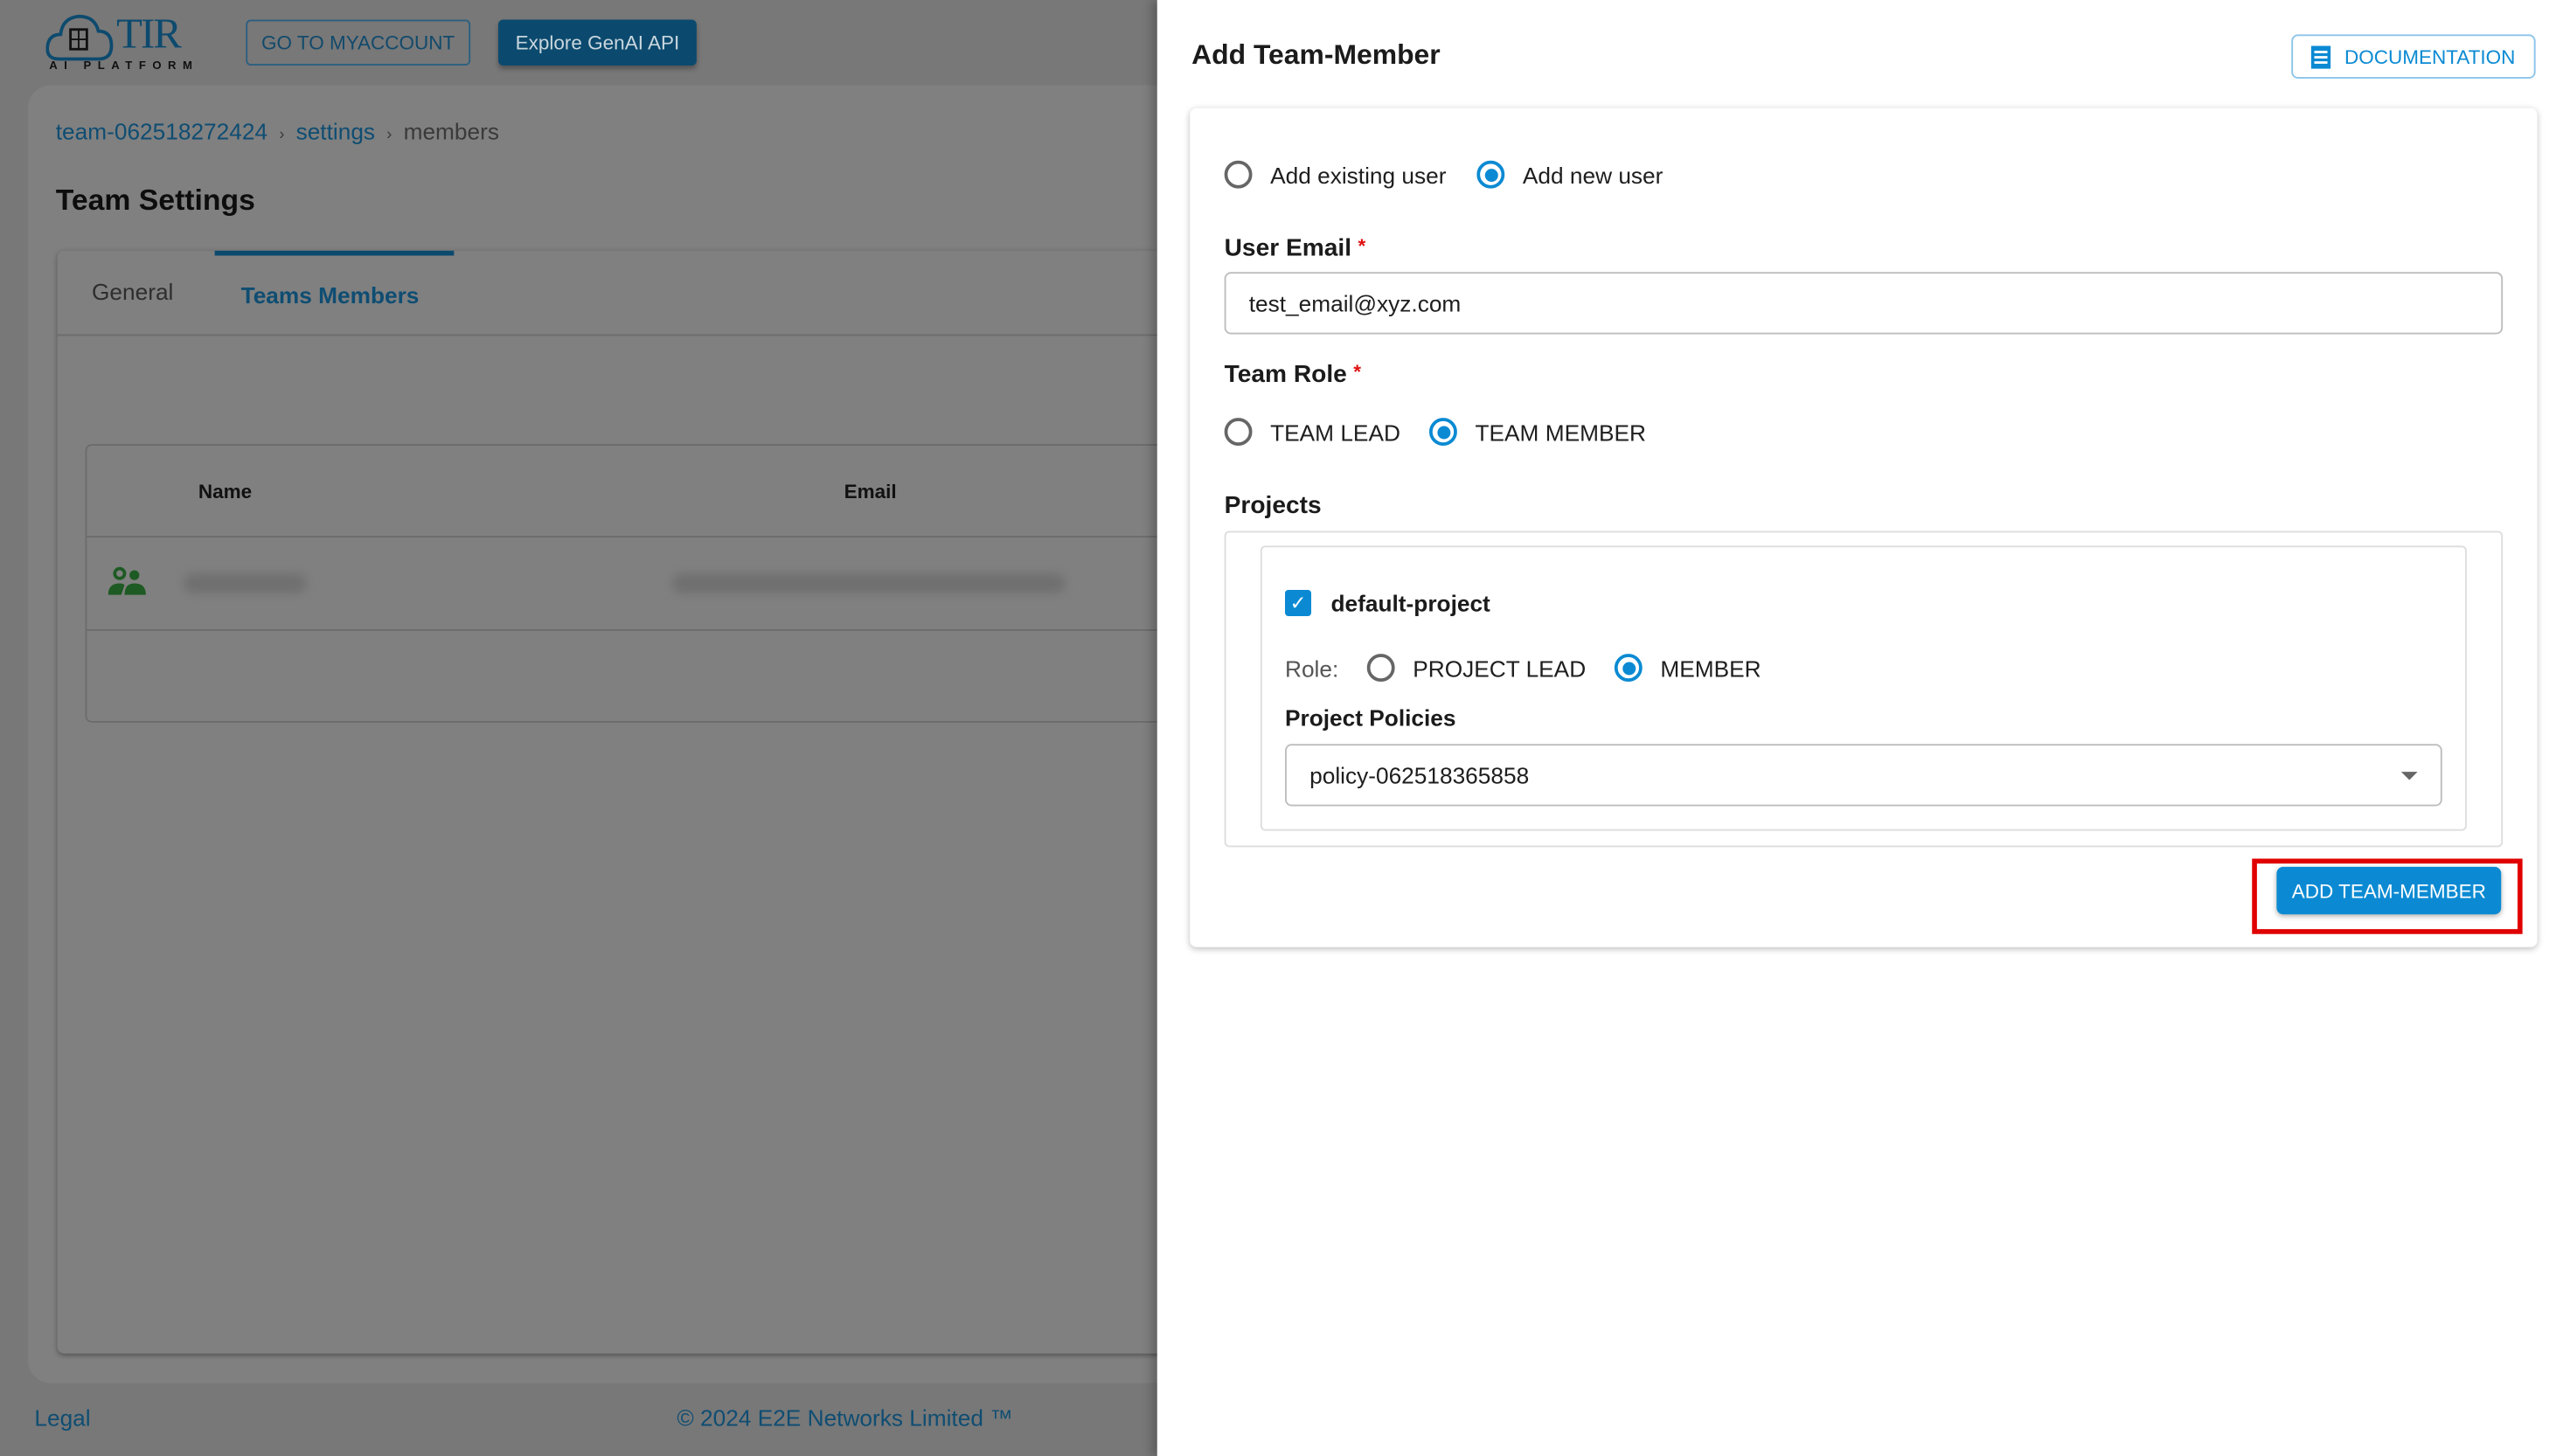 The image size is (2570, 1456). I want to click on add-team-member-button: ADD TEAM-MEMBER, so click(2389, 890).